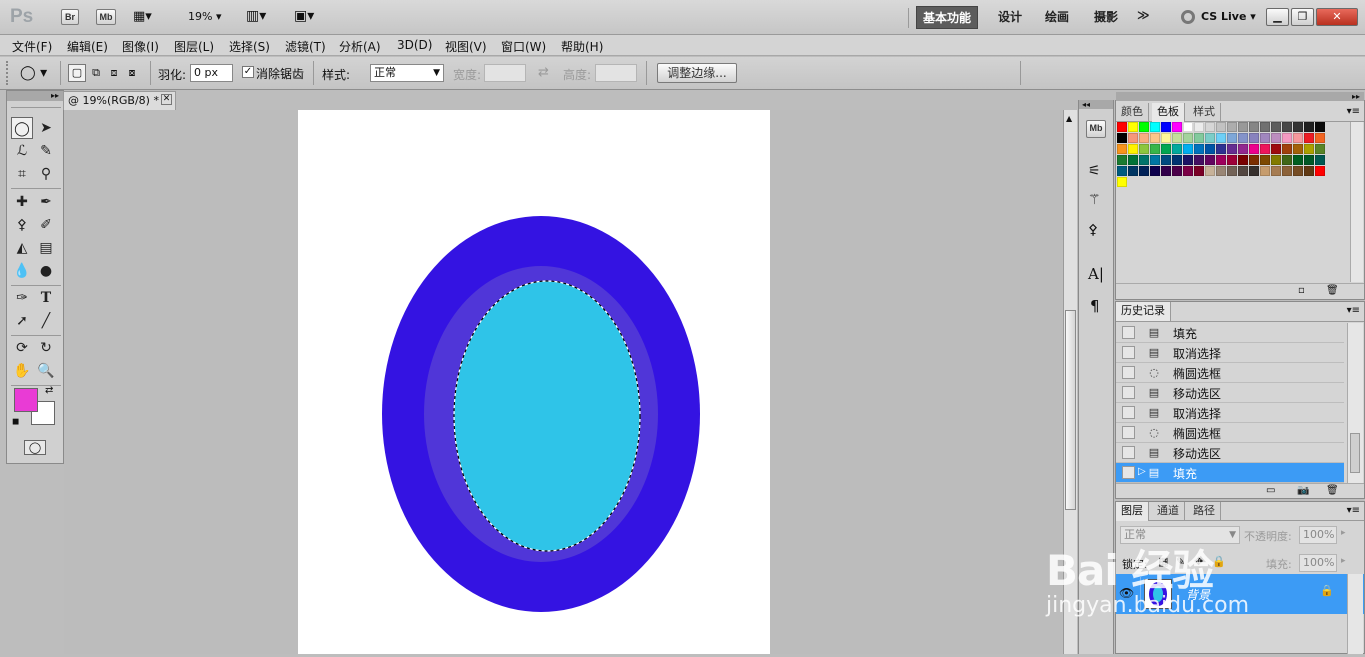 The image size is (1365, 657). I want to click on history-scrollbar, so click(1355, 403).